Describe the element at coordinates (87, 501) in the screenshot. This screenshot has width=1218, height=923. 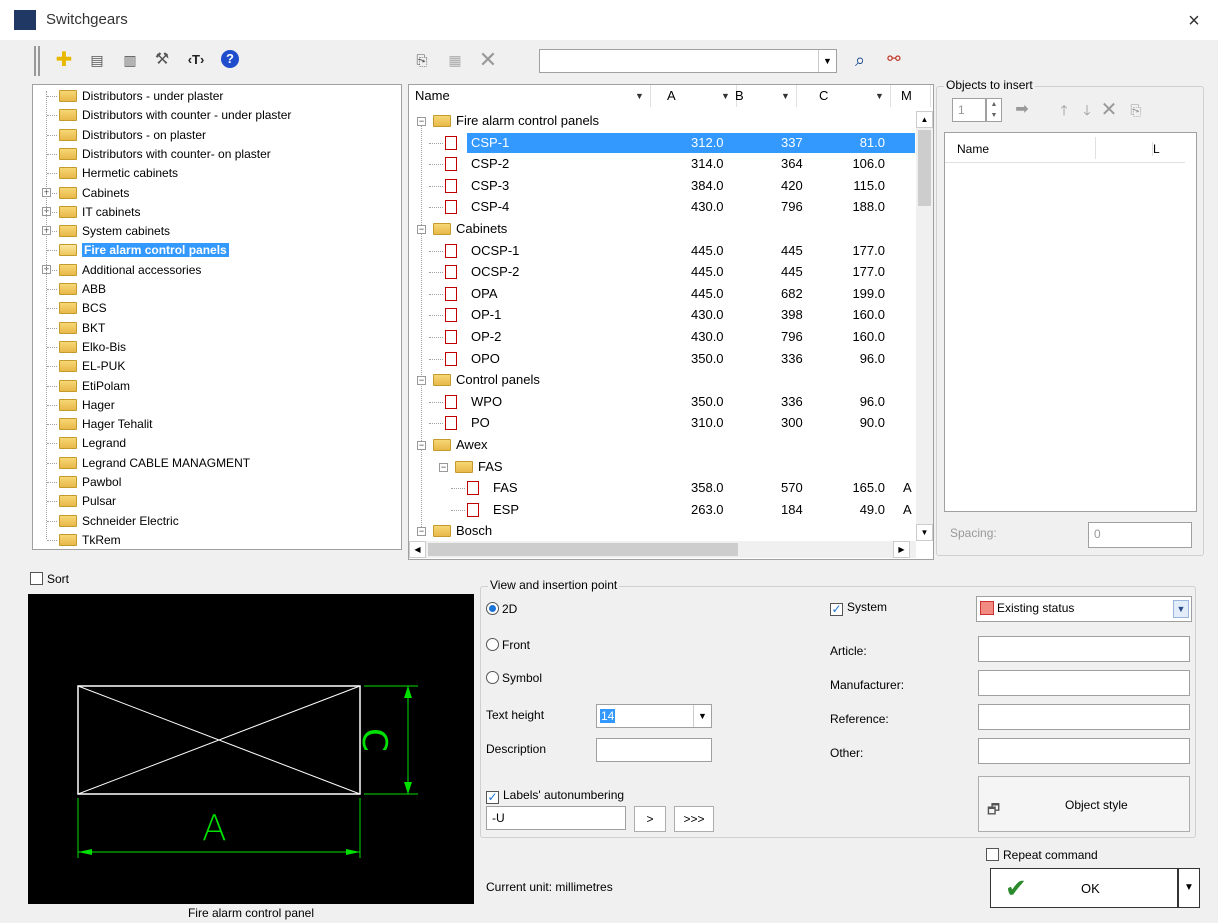
I see `tree-item: Pulsar` at that location.